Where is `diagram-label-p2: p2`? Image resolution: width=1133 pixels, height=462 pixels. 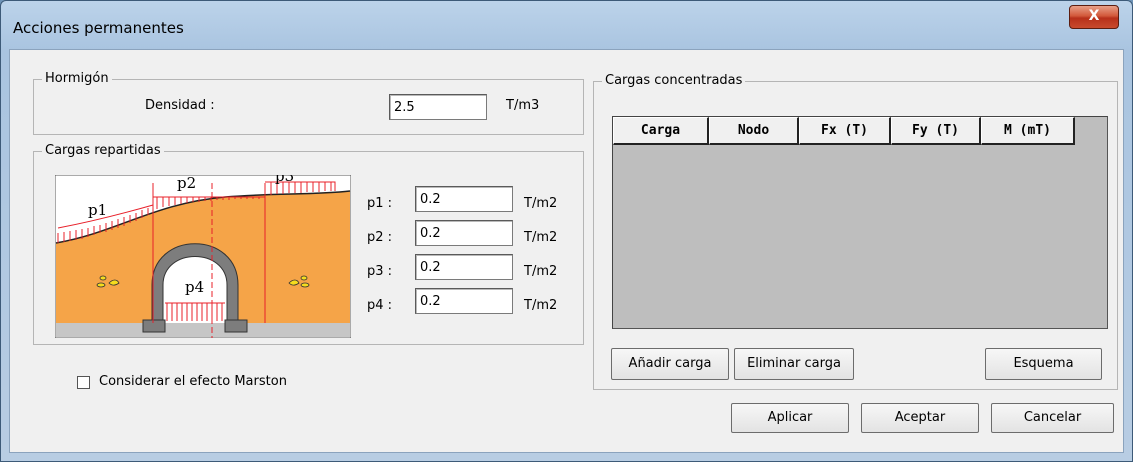
diagram-label-p2: p2 is located at coordinates (186, 183).